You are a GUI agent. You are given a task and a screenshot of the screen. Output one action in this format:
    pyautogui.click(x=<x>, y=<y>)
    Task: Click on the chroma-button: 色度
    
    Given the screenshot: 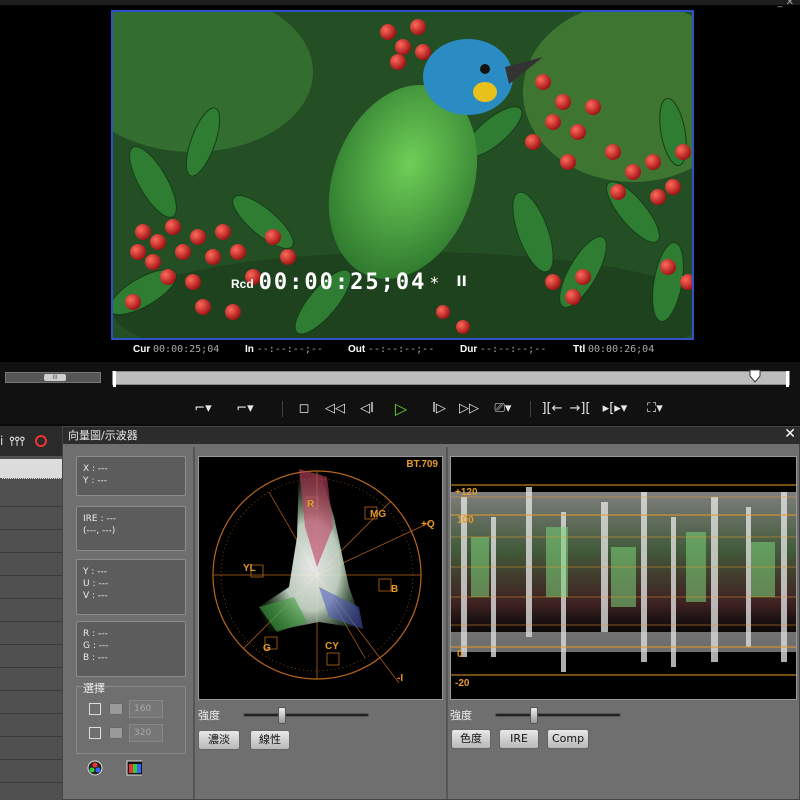 What is the action you would take?
    pyautogui.click(x=471, y=739)
    